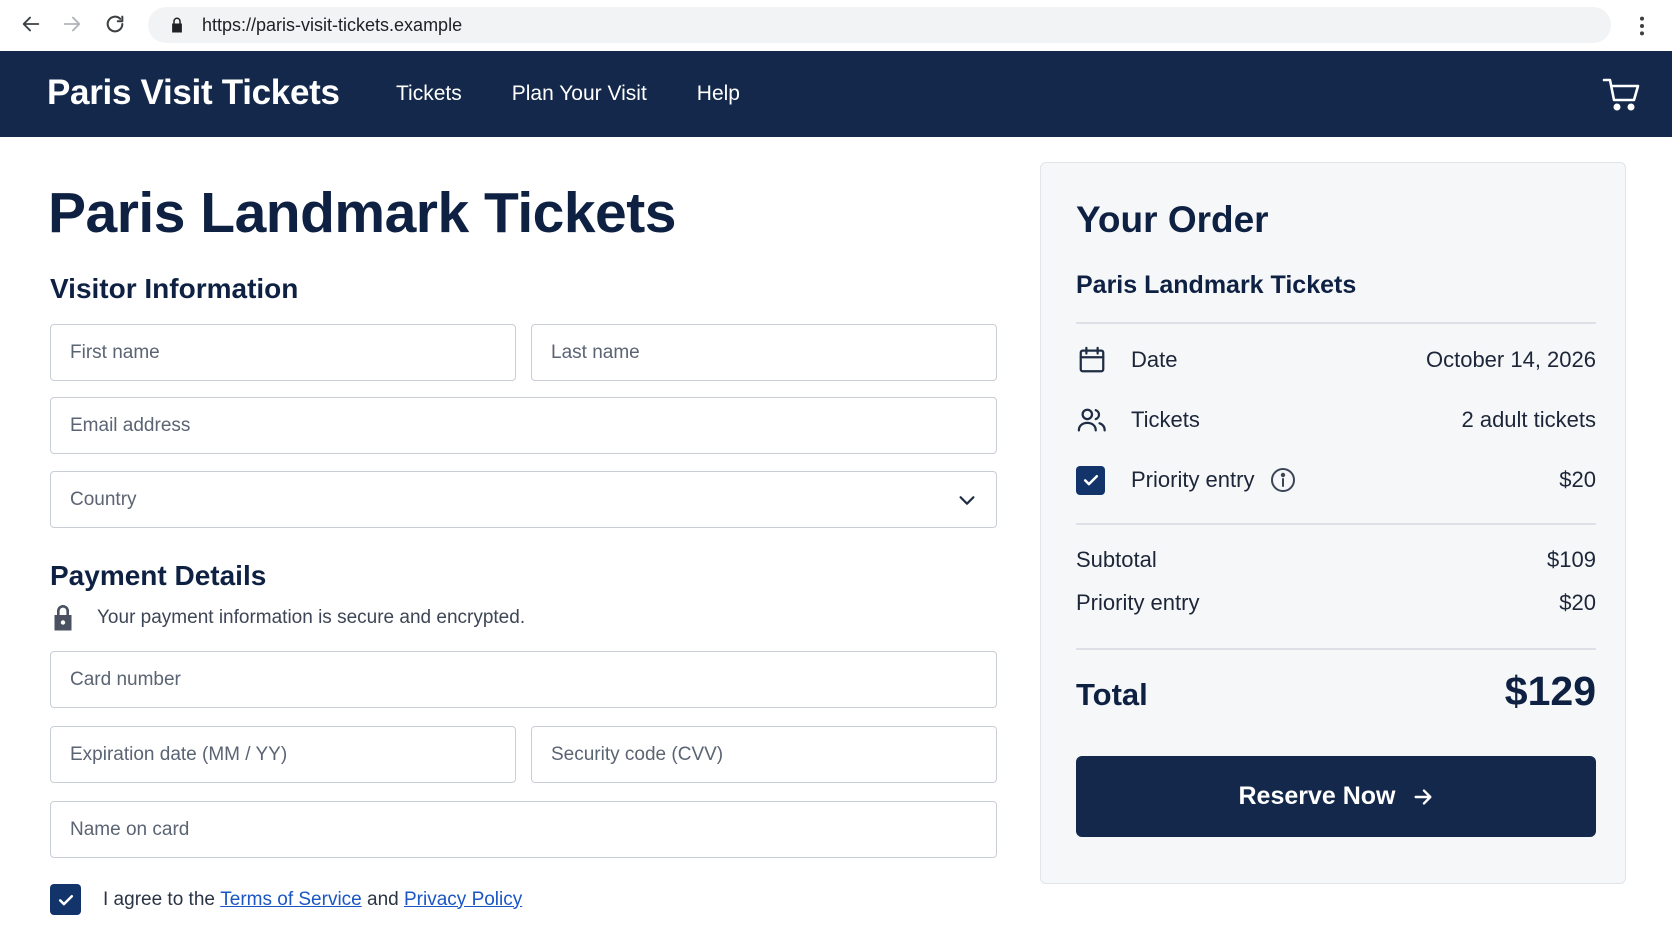  I want to click on priority-line-value: $20, so click(1577, 602).